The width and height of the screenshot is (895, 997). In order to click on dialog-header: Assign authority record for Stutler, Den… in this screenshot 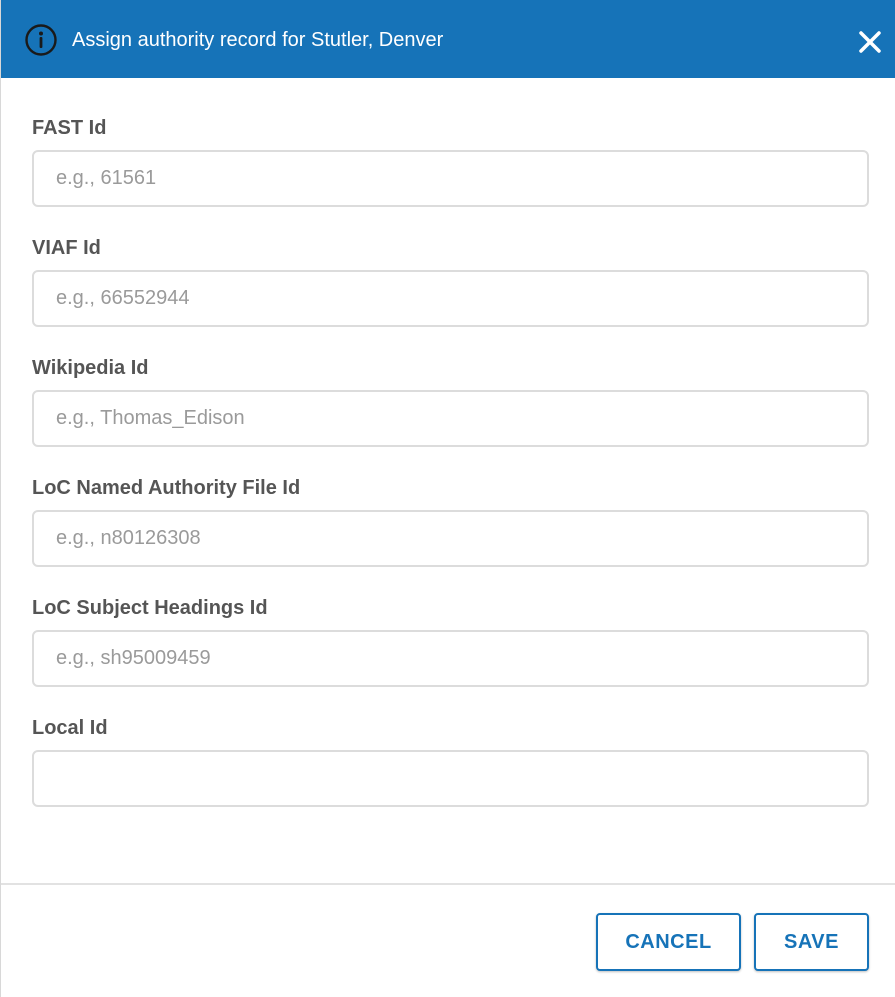, I will do `click(448, 39)`.